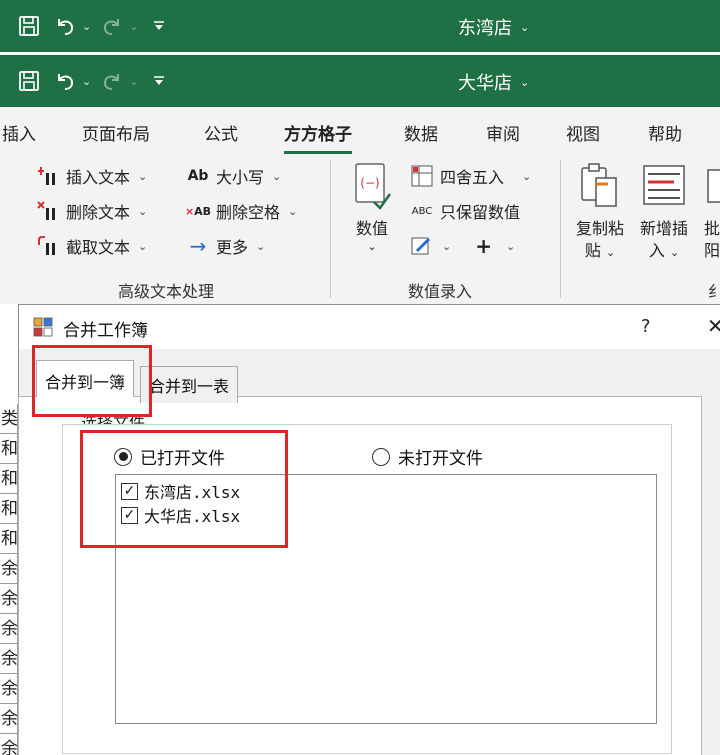  What do you see at coordinates (113, 416) in the screenshot?
I see `groupbox-label: 选择文件` at bounding box center [113, 416].